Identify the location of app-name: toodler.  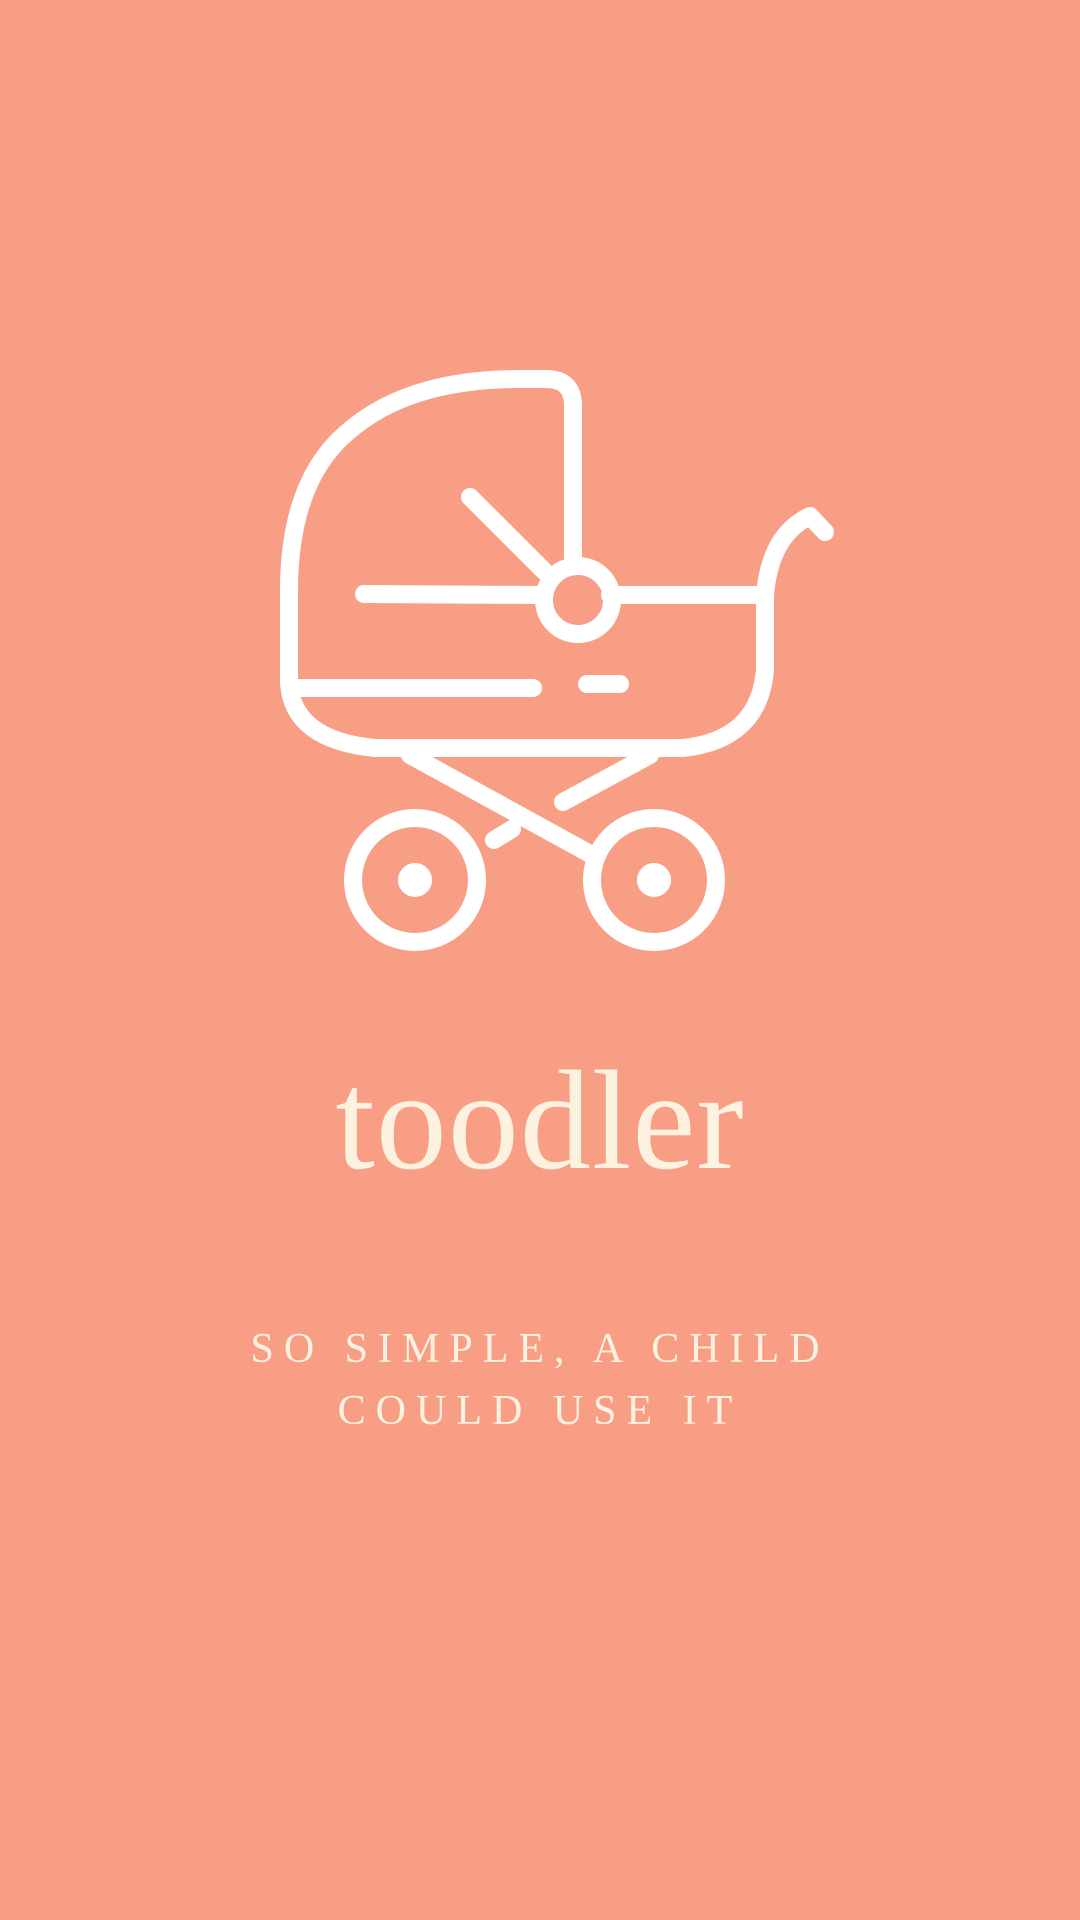
(540, 1120).